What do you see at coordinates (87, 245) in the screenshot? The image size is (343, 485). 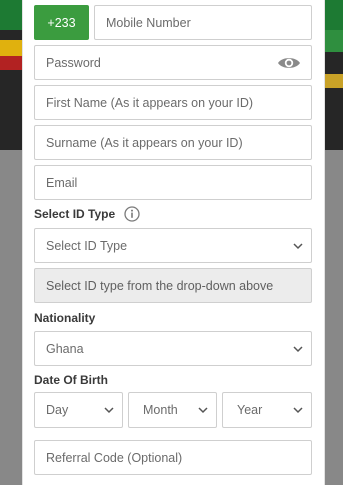 I see `id-type-selected: Select ID Type` at bounding box center [87, 245].